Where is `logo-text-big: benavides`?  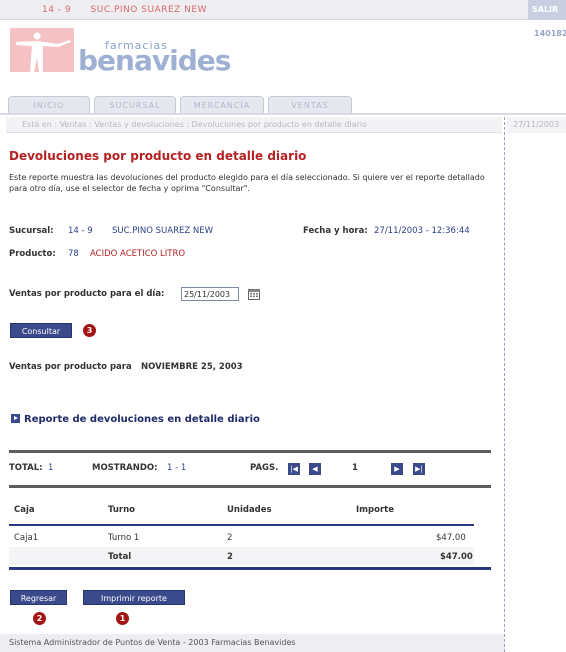 logo-text-big: benavides is located at coordinates (154, 60).